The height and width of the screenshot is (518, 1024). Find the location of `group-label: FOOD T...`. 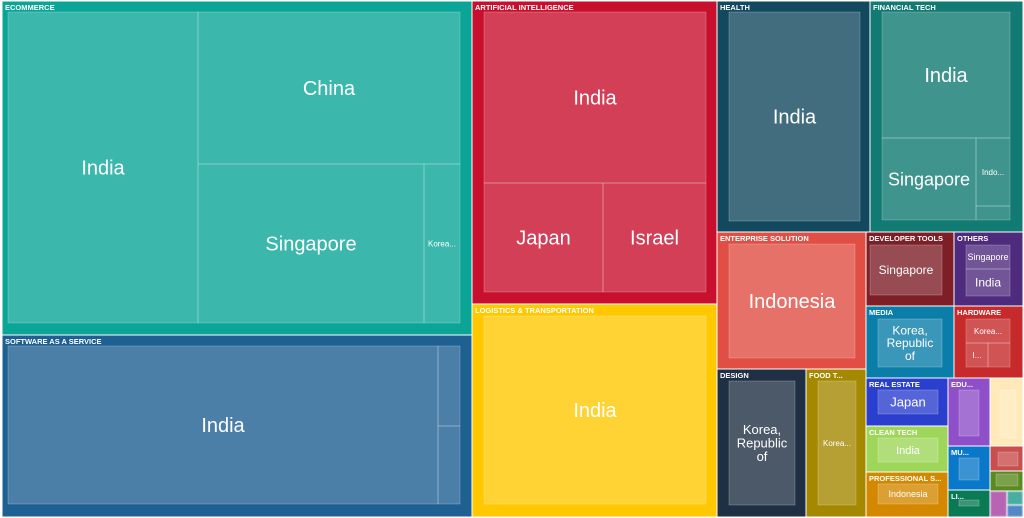

group-label: FOOD T... is located at coordinates (826, 375).